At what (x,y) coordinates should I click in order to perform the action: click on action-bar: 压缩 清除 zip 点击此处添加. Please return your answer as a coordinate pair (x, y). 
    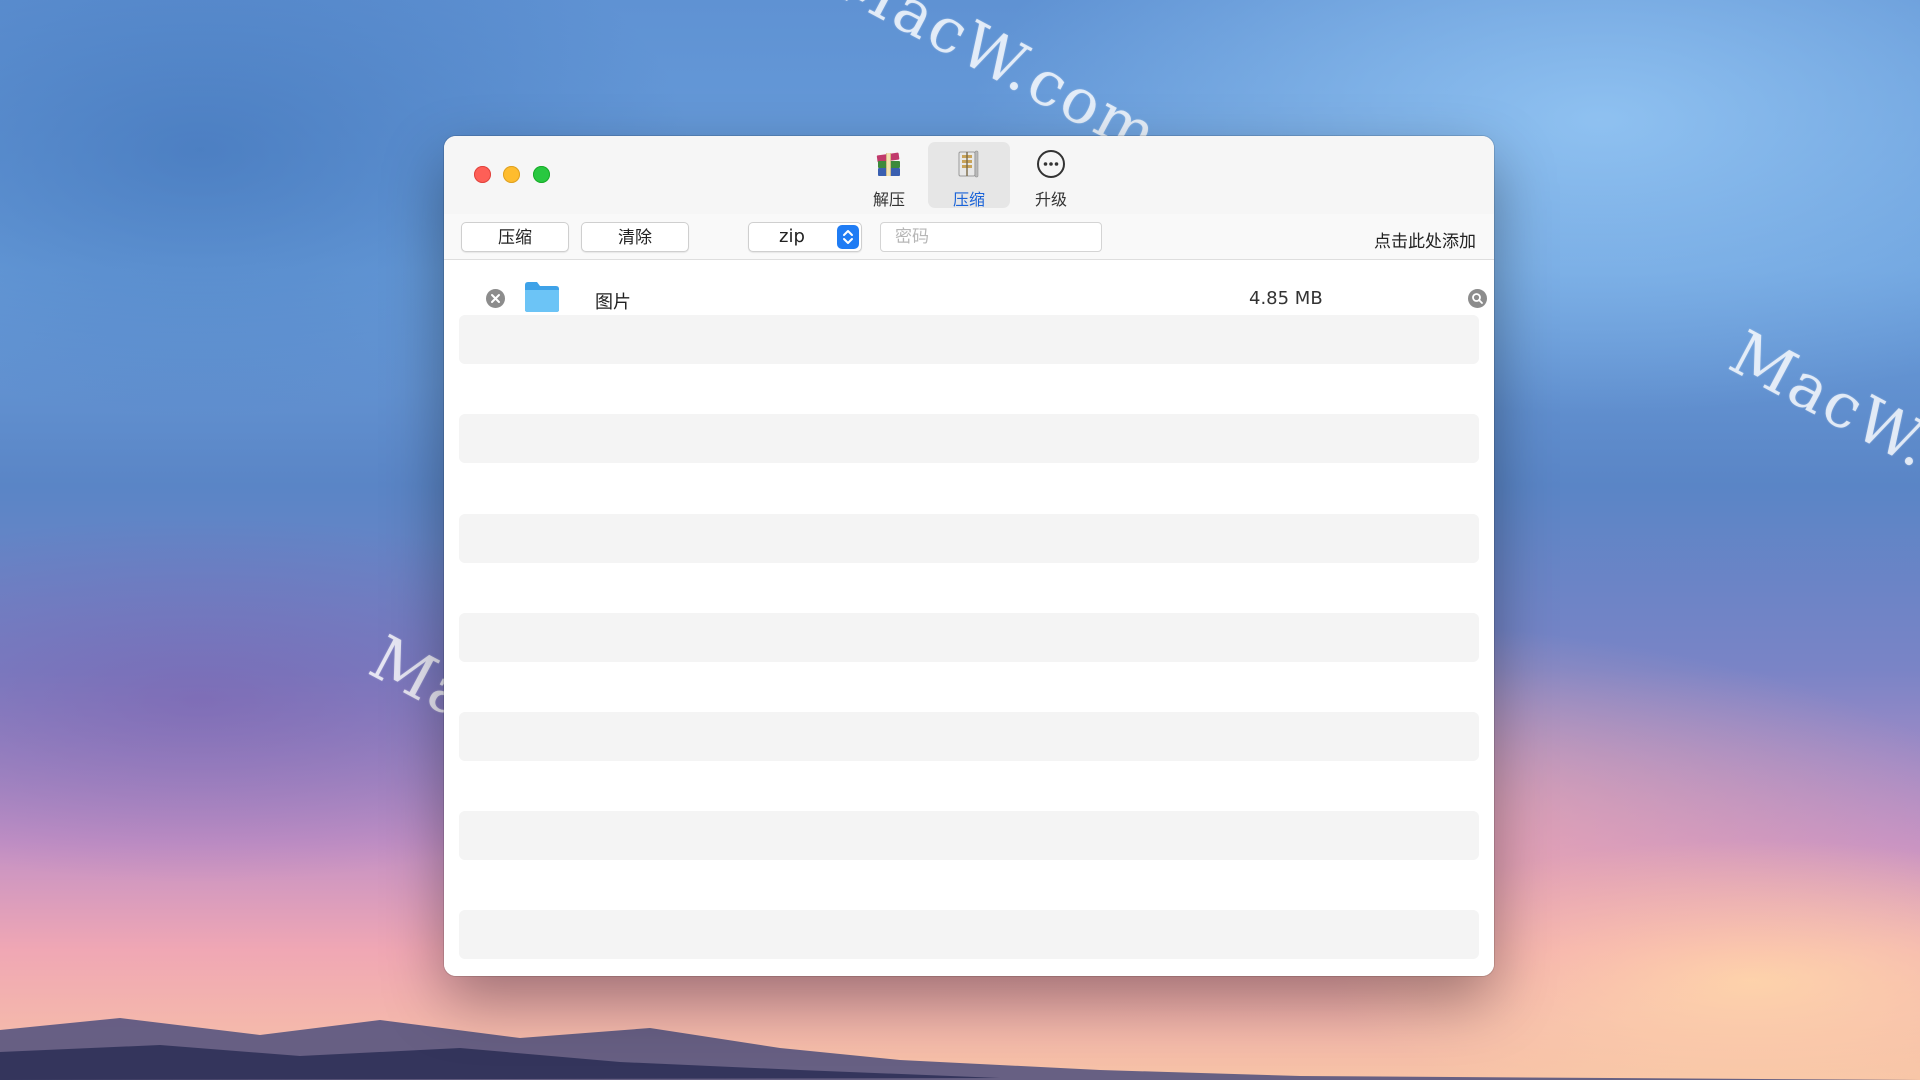
    Looking at the image, I should click on (969, 237).